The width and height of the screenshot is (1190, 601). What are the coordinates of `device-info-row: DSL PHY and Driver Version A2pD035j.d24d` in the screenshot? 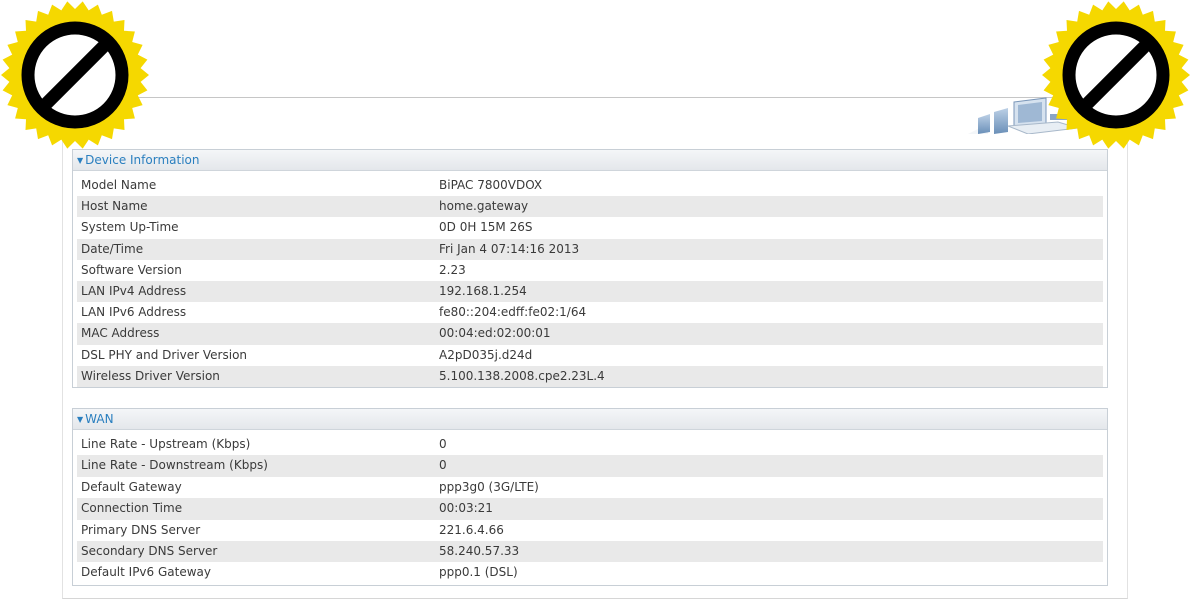 It's located at (590, 355).